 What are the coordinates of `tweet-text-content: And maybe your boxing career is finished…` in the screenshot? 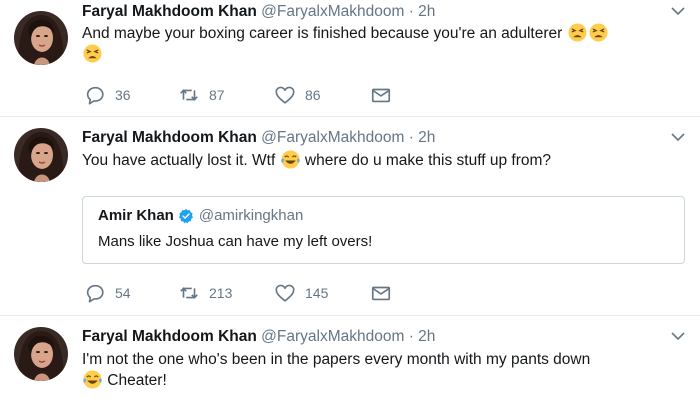 It's located at (324, 33).